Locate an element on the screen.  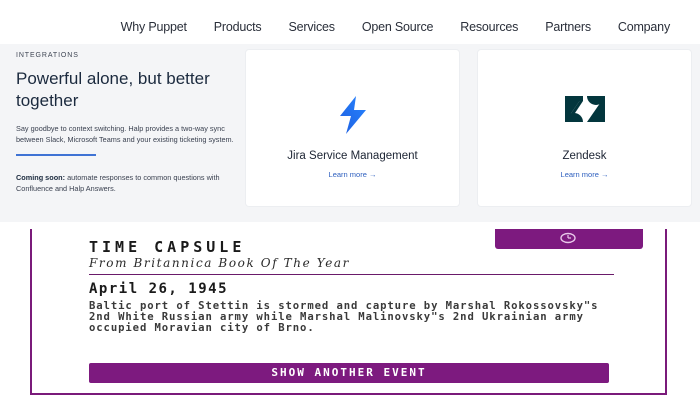
nav-partners: Partners is located at coordinates (568, 27).